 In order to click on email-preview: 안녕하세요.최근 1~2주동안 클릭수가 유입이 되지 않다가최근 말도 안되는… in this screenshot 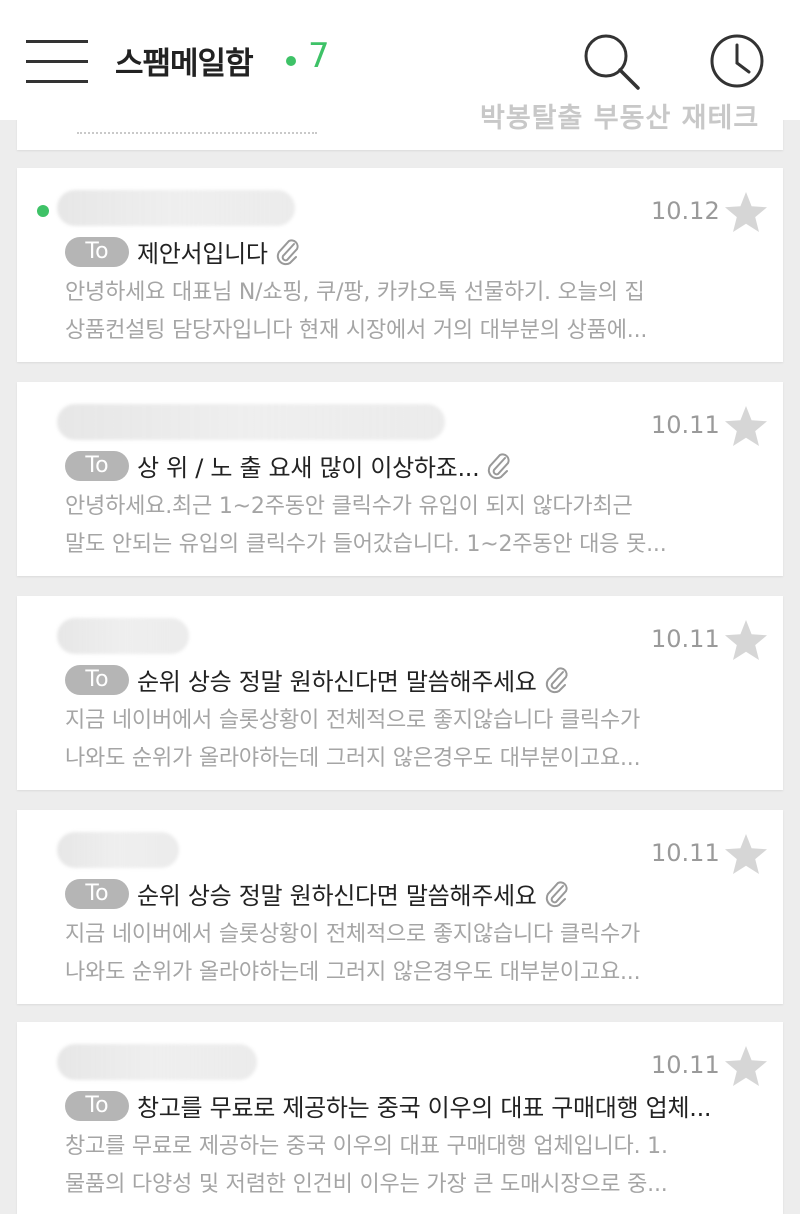, I will do `click(415, 526)`.